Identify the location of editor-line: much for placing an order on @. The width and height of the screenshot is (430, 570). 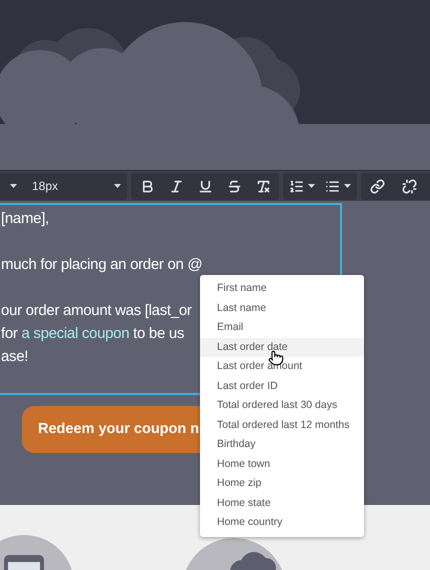
(101, 265).